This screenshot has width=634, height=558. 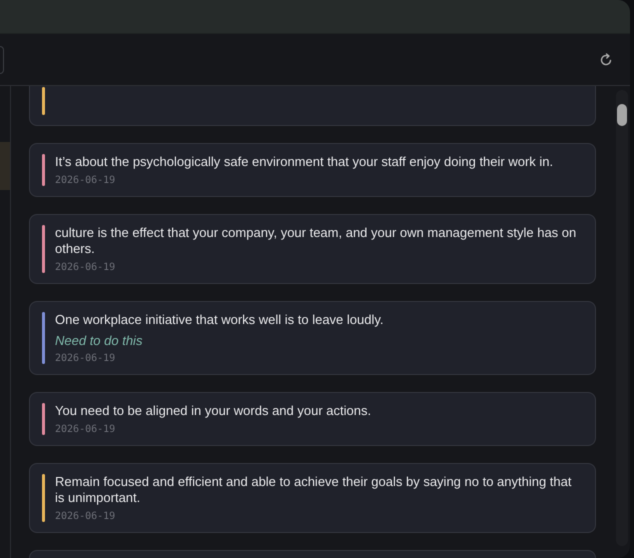 What do you see at coordinates (213, 411) in the screenshot?
I see `note-text: You need to be aligned in your words and your actions.` at bounding box center [213, 411].